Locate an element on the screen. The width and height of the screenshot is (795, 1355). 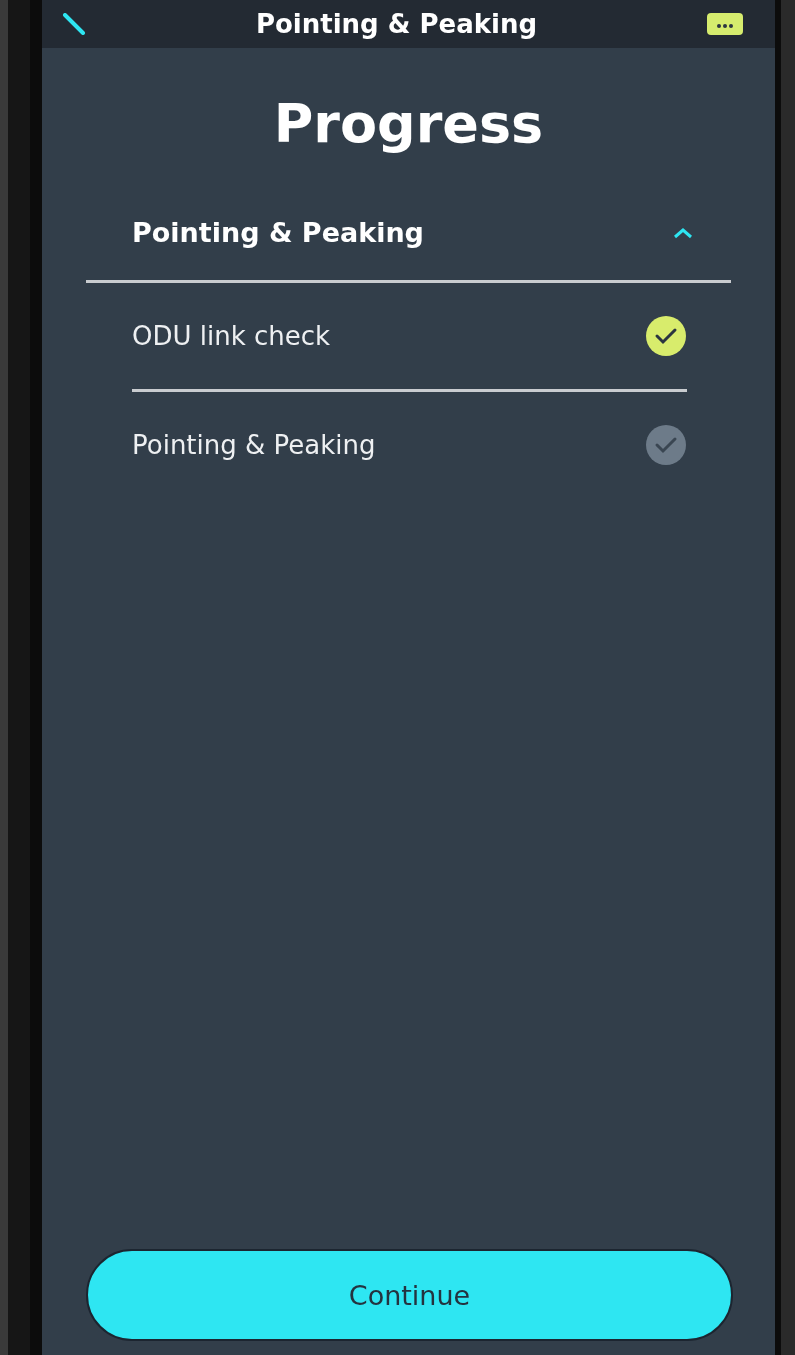
section-header: Pointing & Peaking is located at coordinates (413, 232).